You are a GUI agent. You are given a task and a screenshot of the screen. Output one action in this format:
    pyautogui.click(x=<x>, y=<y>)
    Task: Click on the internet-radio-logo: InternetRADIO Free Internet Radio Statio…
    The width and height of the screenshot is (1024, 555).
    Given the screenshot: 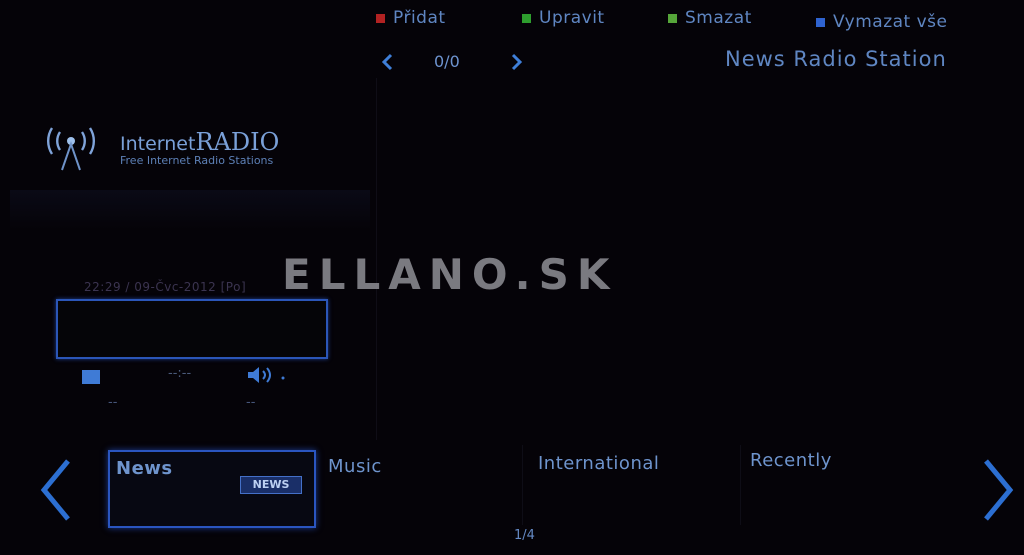 What is the action you would take?
    pyautogui.click(x=185, y=151)
    